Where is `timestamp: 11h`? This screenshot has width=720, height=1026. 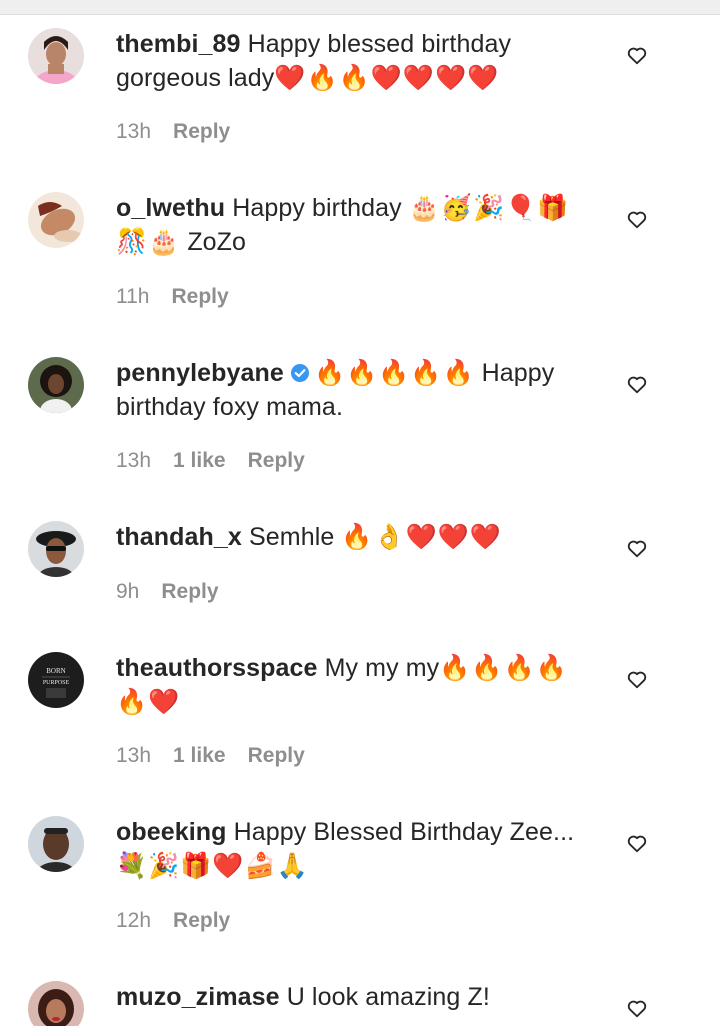 timestamp: 11h is located at coordinates (133, 296).